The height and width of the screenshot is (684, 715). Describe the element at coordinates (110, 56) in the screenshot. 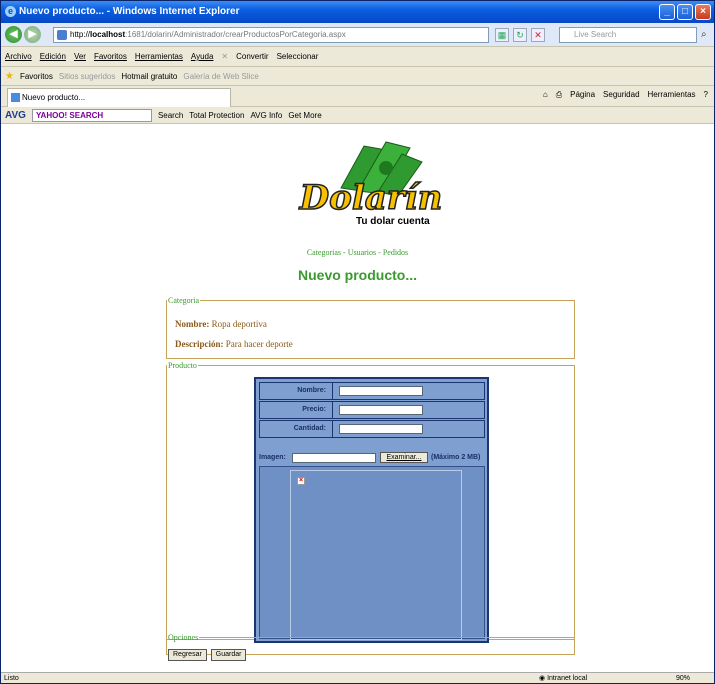

I see `menu-favoritos: Favoritos` at that location.